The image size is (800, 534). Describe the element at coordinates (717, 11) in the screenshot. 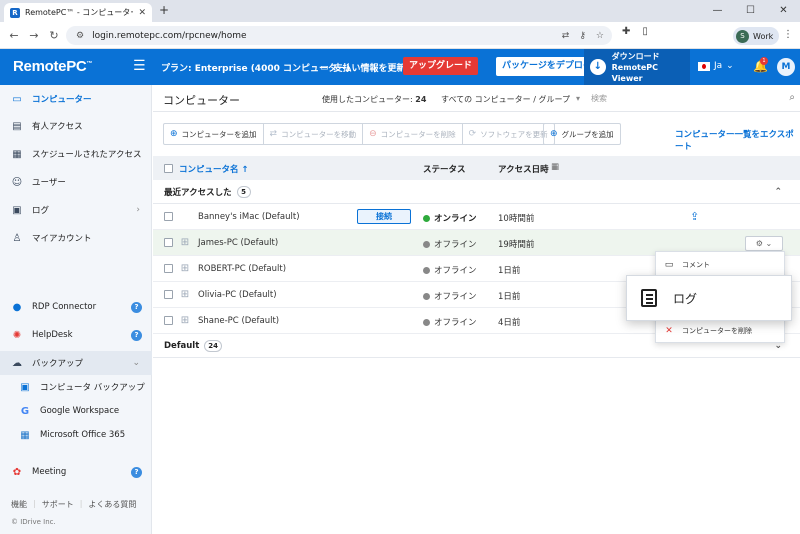

I see `minimize-icon: —` at that location.